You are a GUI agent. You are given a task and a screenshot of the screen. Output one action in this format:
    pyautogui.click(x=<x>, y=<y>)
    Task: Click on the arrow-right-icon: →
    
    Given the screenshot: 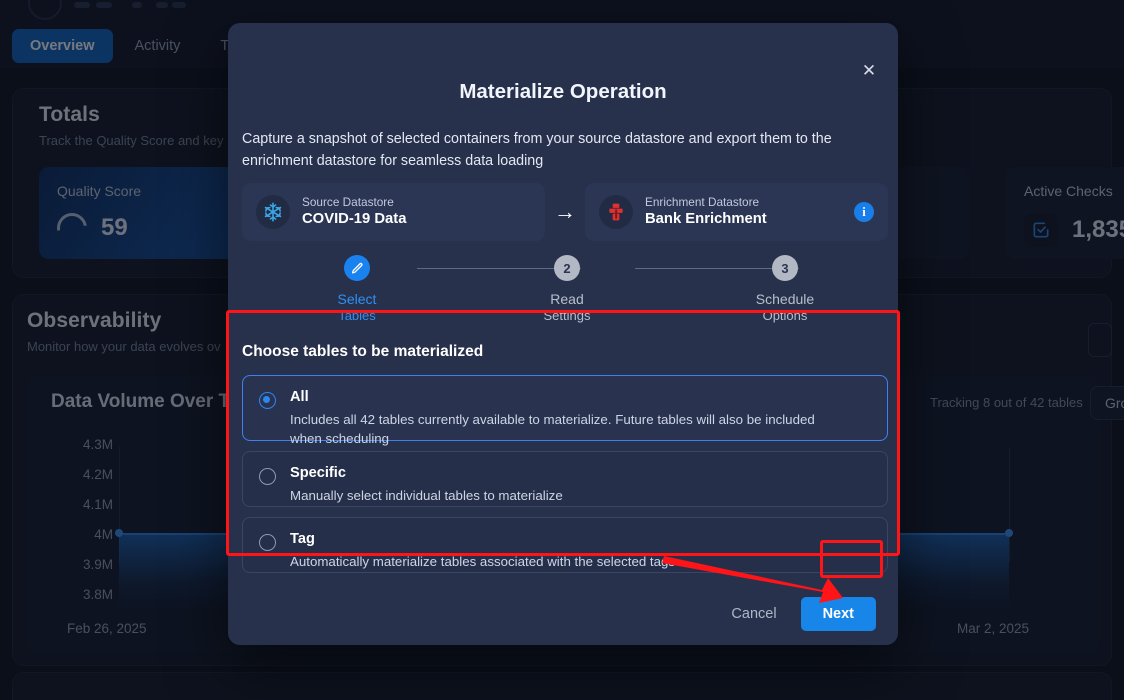 What is the action you would take?
    pyautogui.click(x=565, y=211)
    